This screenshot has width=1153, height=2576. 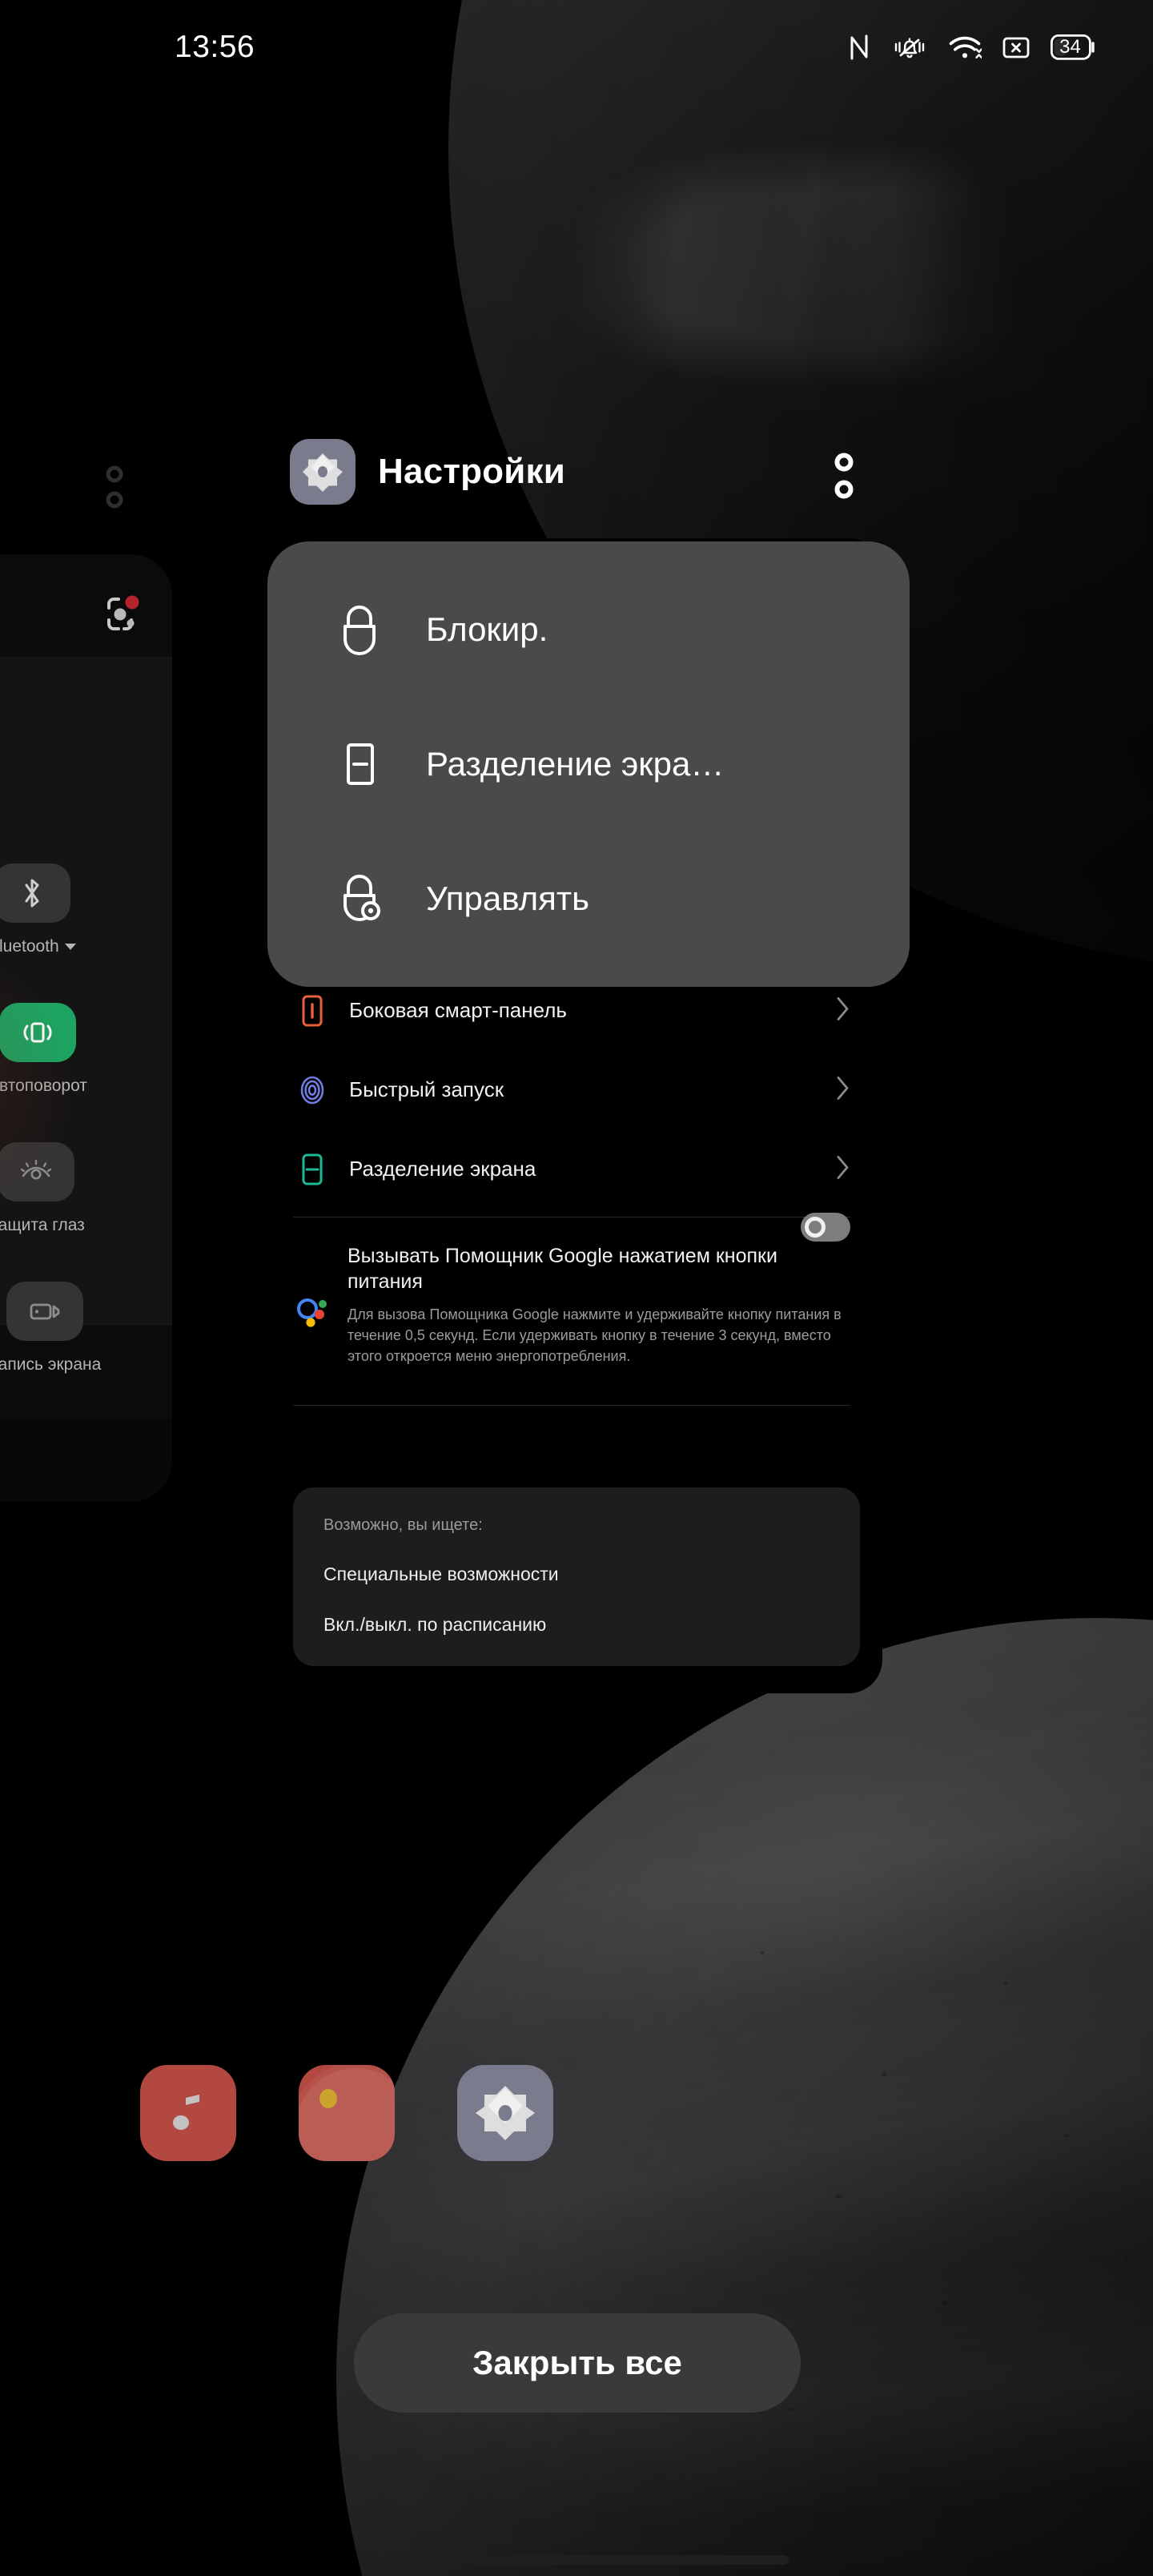 I want to click on eye-protection-icon, so click(x=38, y=1171).